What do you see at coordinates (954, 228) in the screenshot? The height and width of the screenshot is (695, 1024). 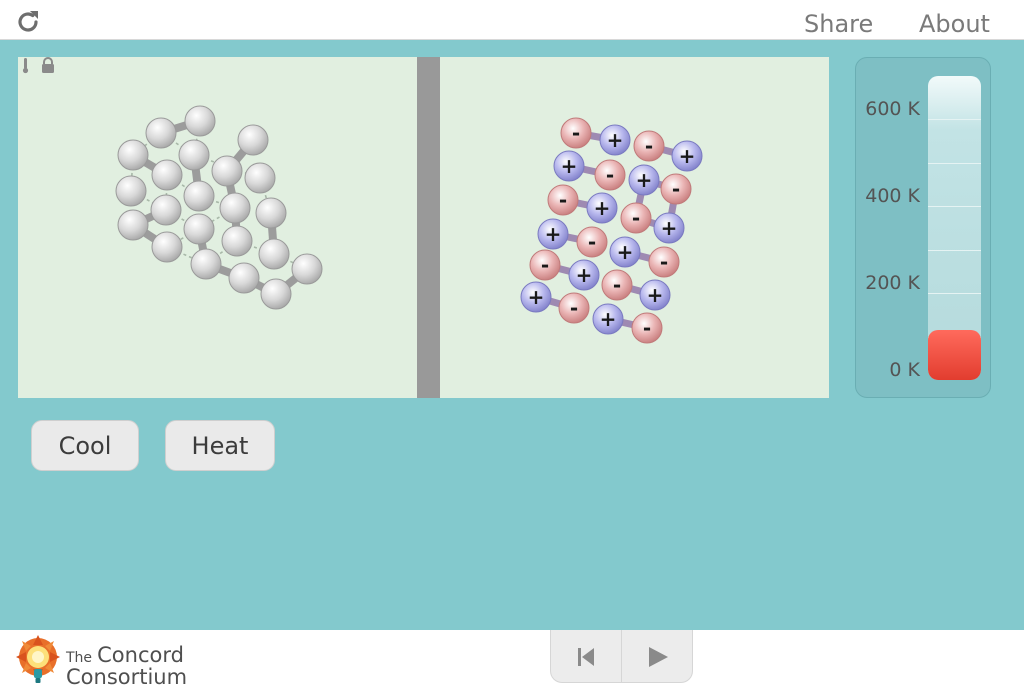 I see `thermometer-tube` at bounding box center [954, 228].